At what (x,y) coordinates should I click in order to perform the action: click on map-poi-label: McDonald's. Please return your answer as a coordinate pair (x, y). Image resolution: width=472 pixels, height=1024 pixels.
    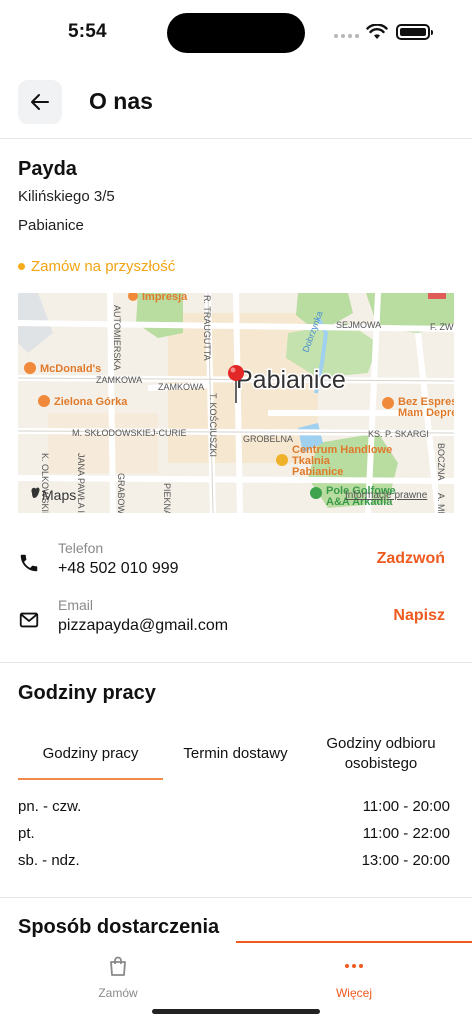
    Looking at the image, I should click on (70, 369).